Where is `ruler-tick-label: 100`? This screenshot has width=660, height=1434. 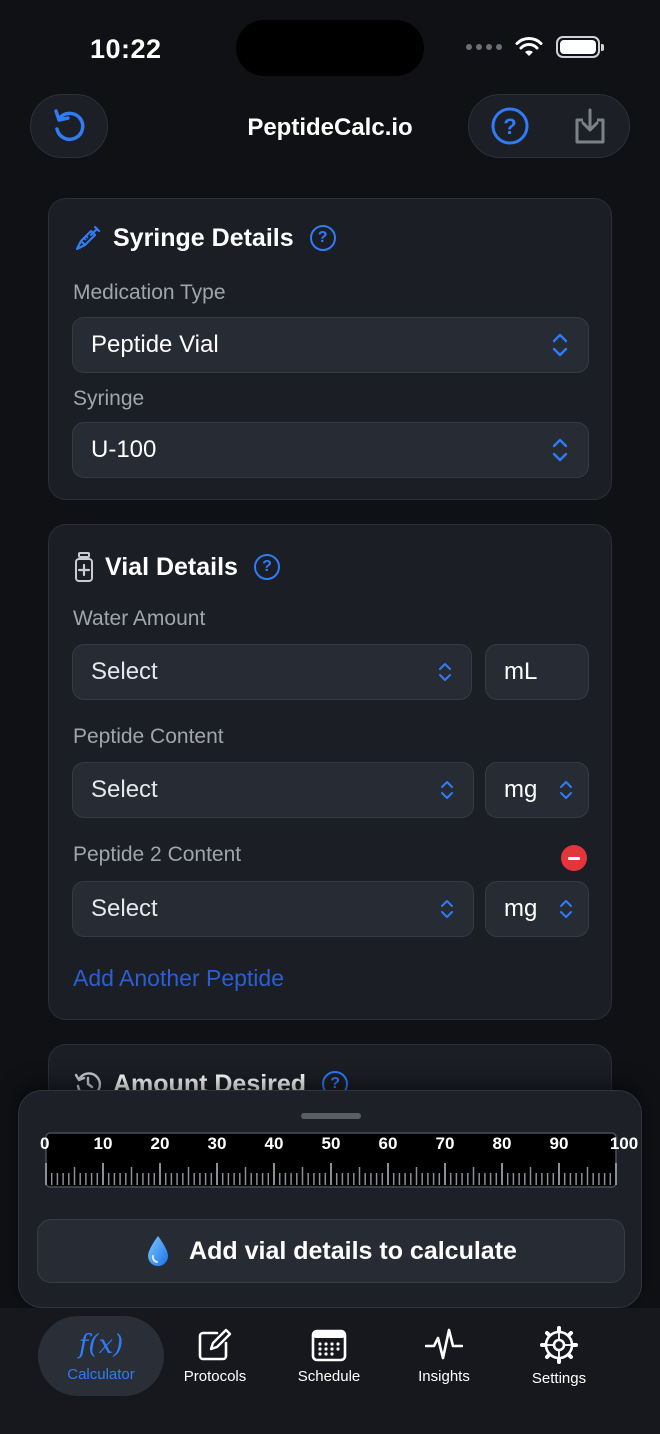
ruler-tick-label: 100 is located at coordinates (624, 1143).